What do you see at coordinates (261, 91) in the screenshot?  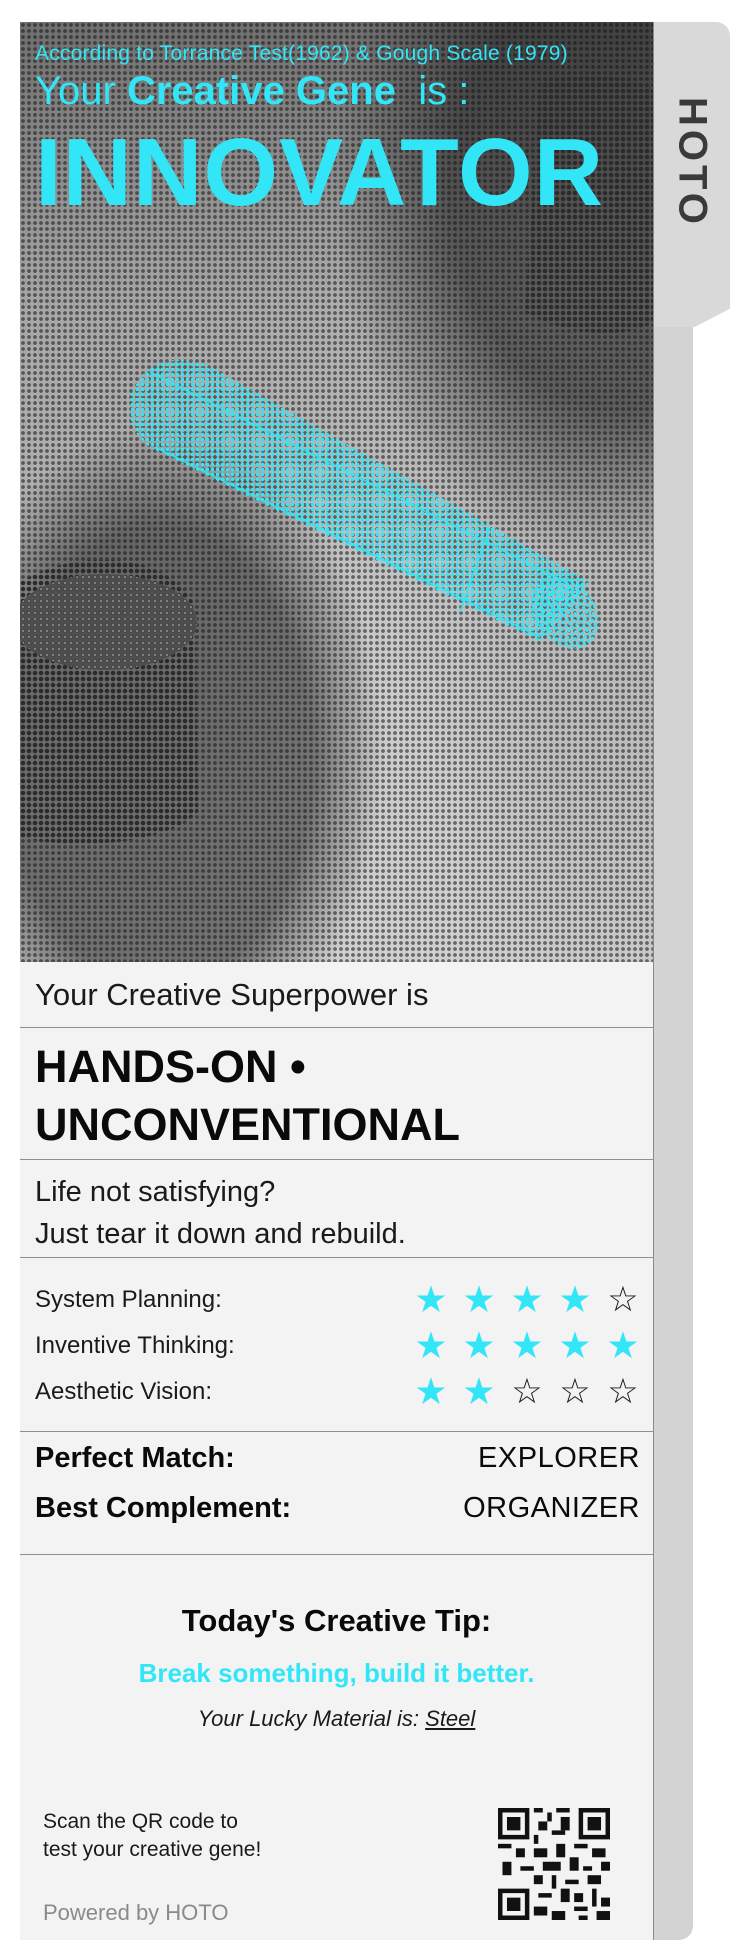 I see `hero-headline-bold: Creative Gene` at bounding box center [261, 91].